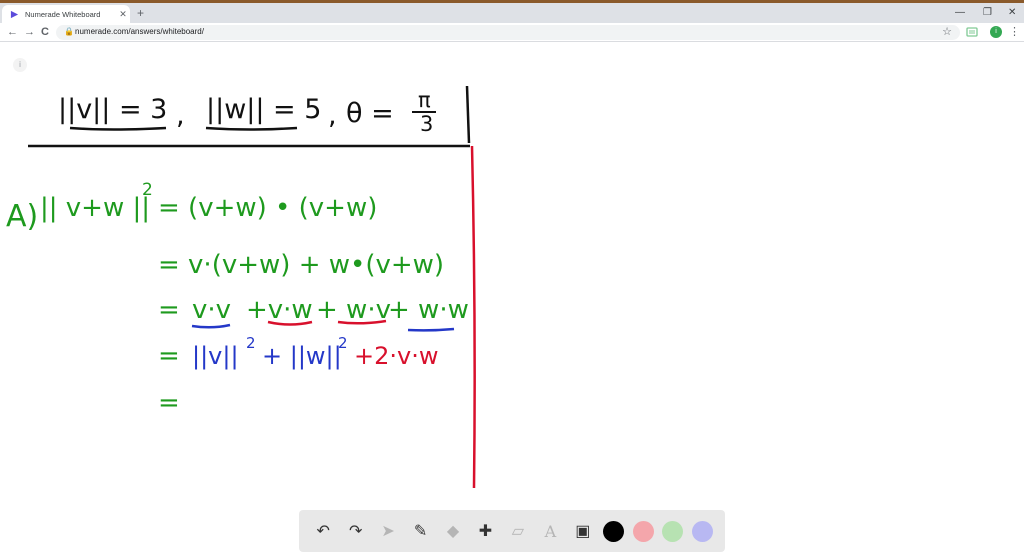  I want to click on color-swatch-blue, so click(702, 531).